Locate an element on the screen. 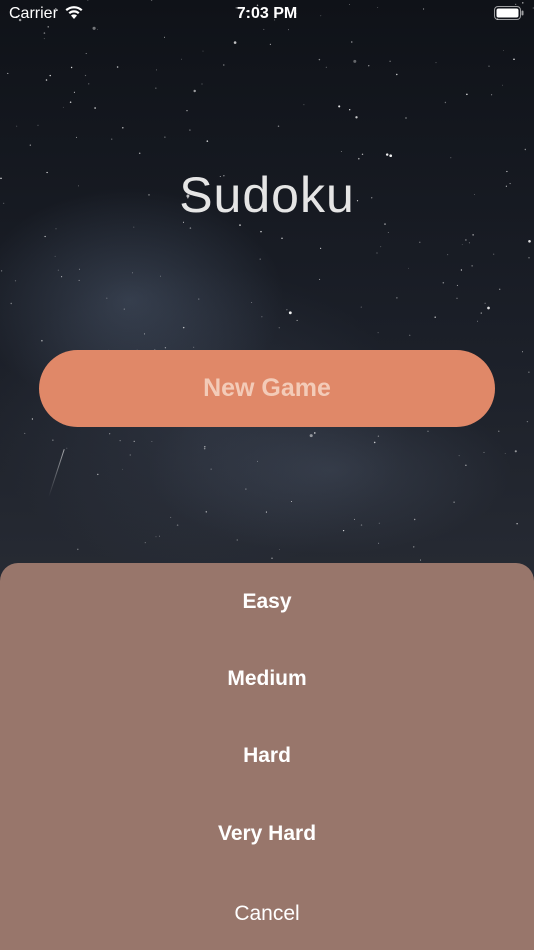  difficulty-easy-button: Easy is located at coordinates (267, 602).